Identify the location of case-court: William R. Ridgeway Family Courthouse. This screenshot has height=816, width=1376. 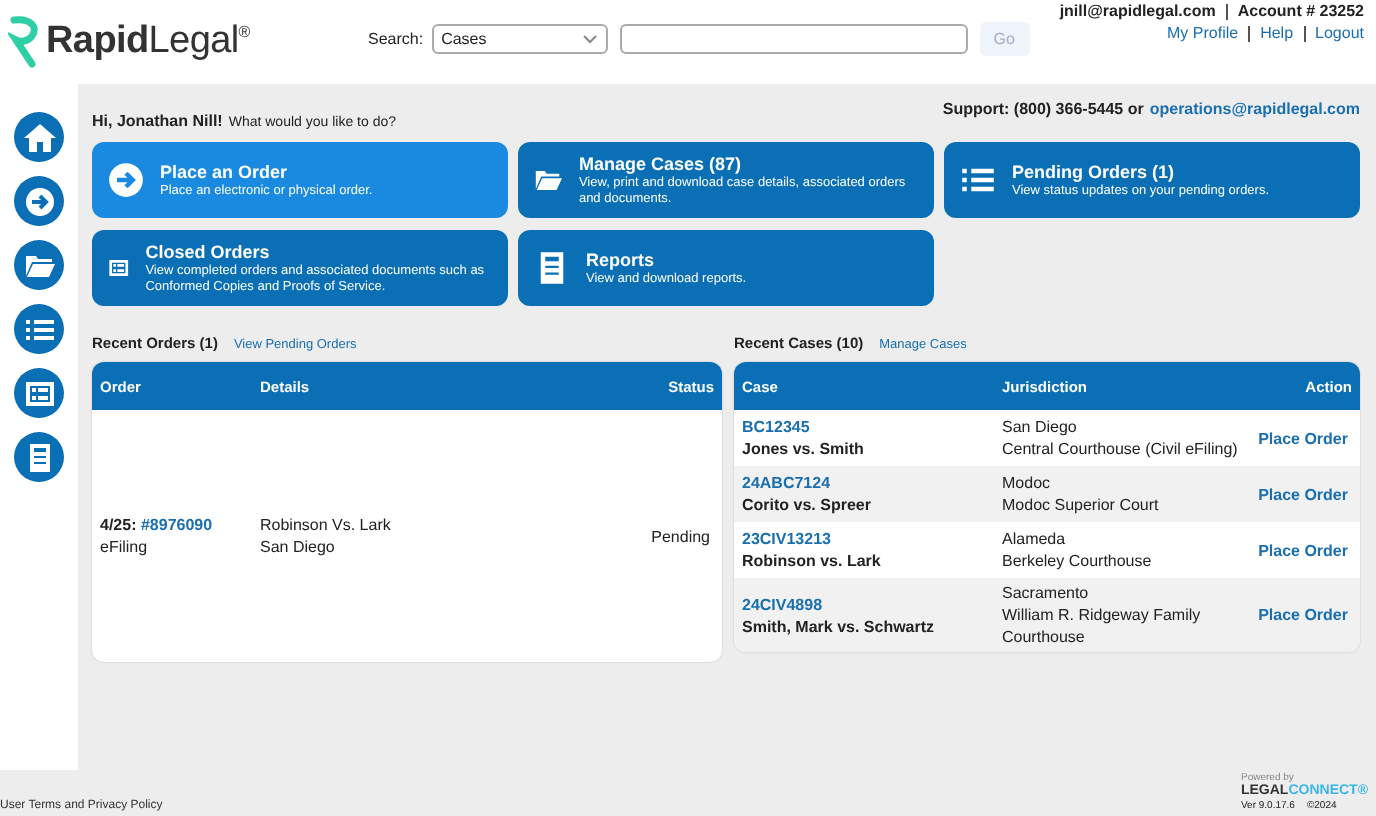
(1102, 626).